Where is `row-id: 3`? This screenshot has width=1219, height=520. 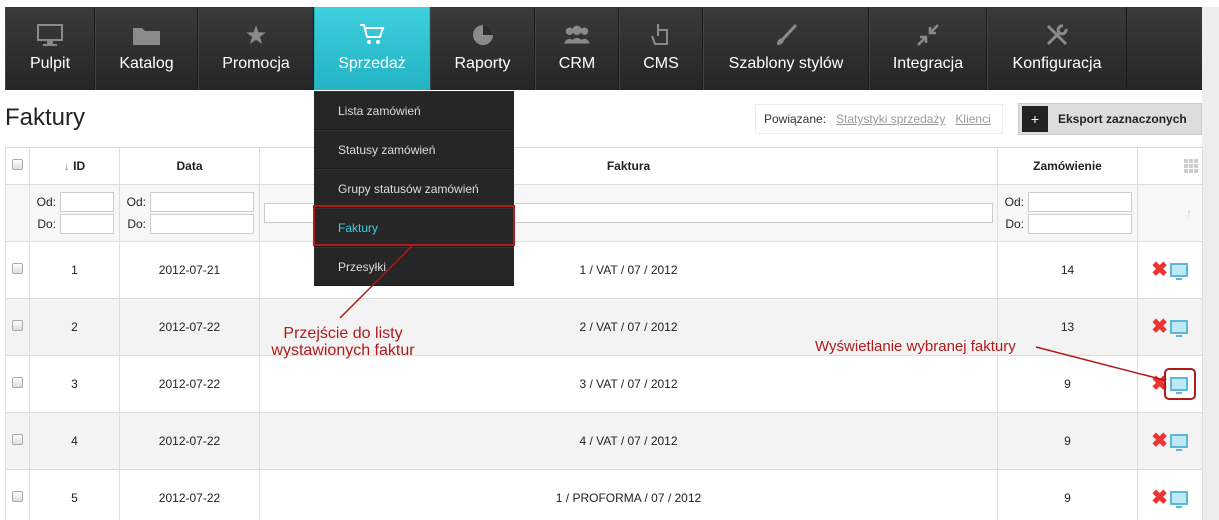
row-id: 3 is located at coordinates (74, 384).